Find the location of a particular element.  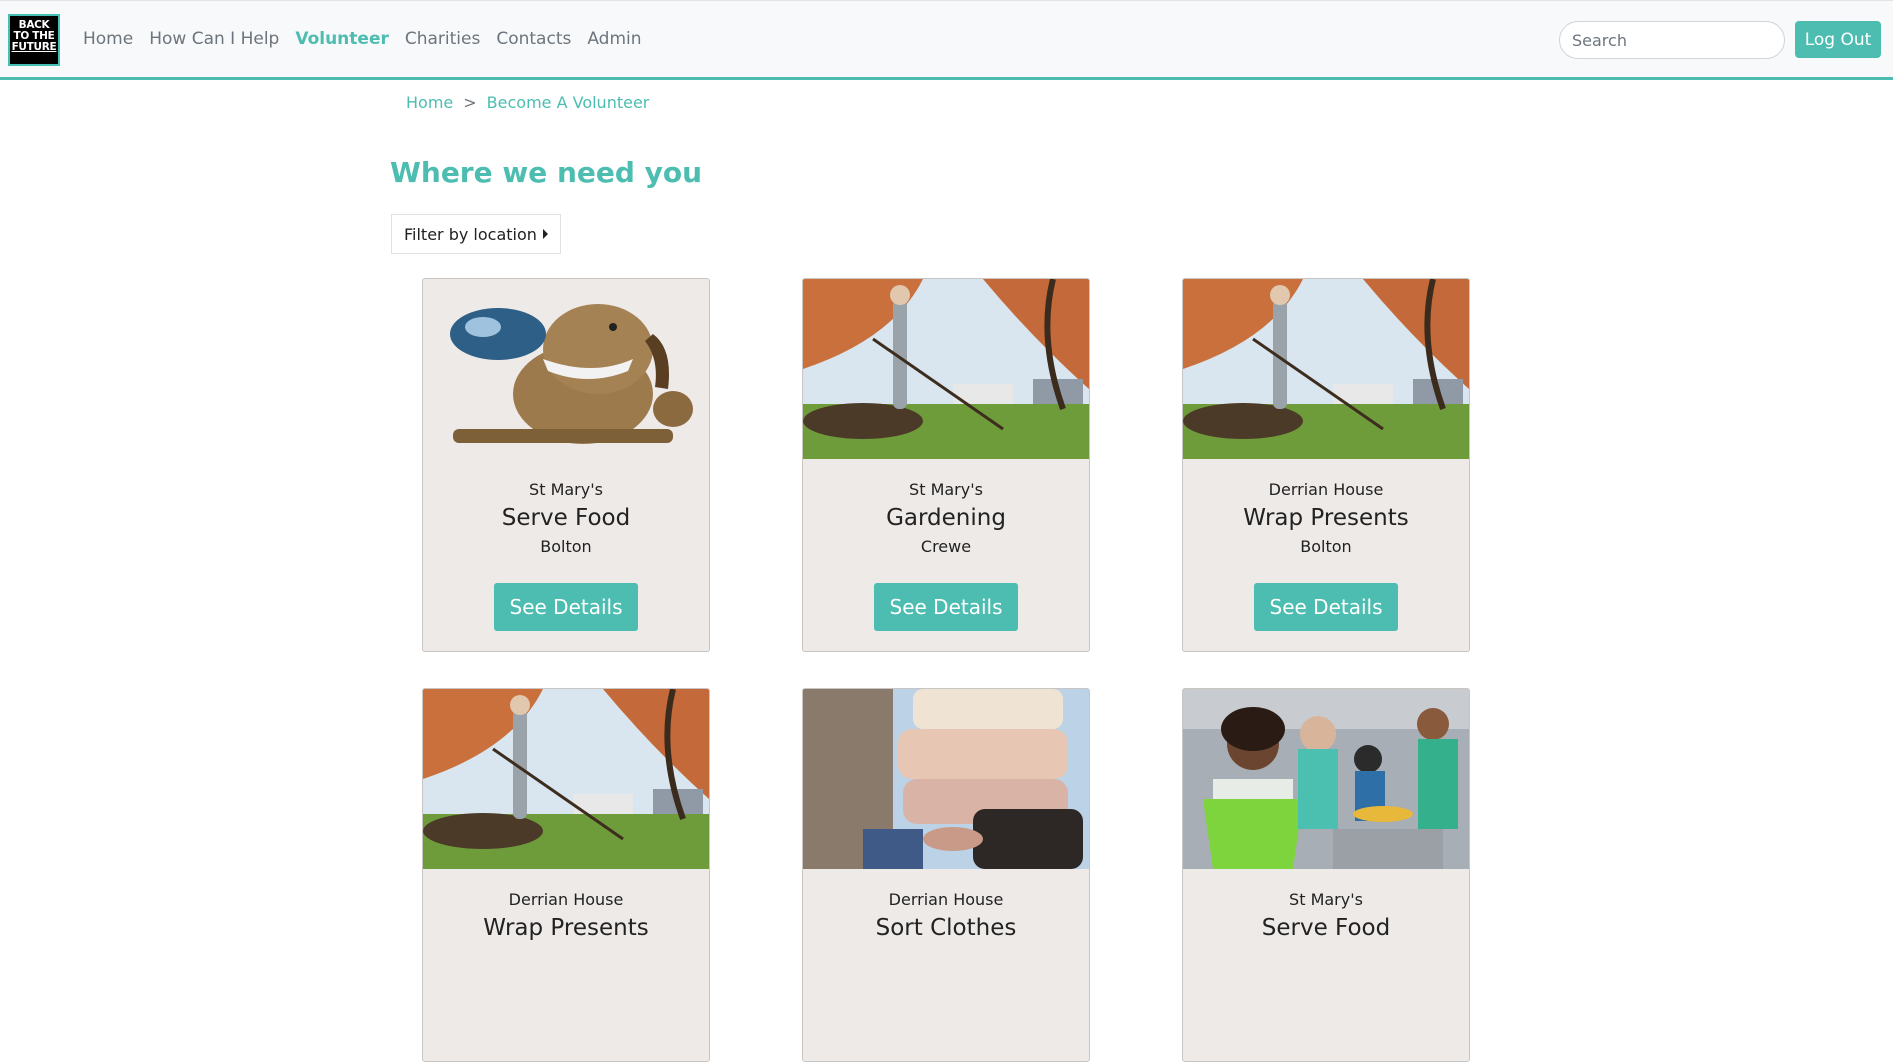

logout-button: Log Out is located at coordinates (1838, 39).